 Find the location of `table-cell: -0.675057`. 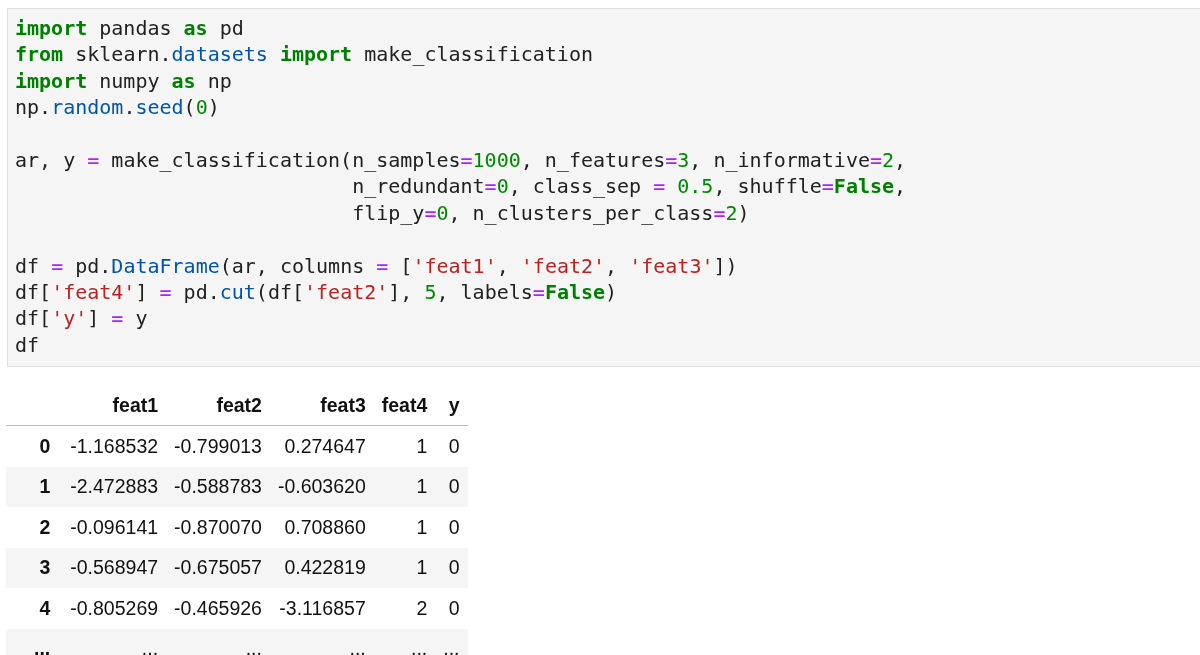

table-cell: -0.675057 is located at coordinates (218, 567).